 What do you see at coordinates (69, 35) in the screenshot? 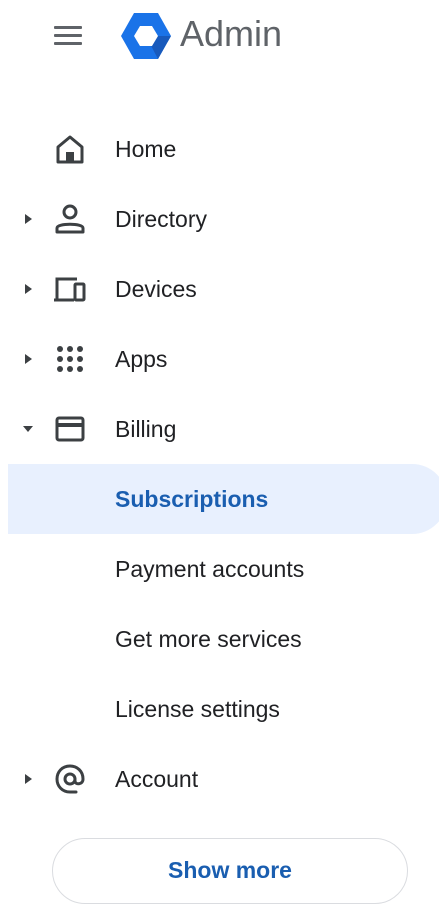
I see `hamburger-menu-icon` at bounding box center [69, 35].